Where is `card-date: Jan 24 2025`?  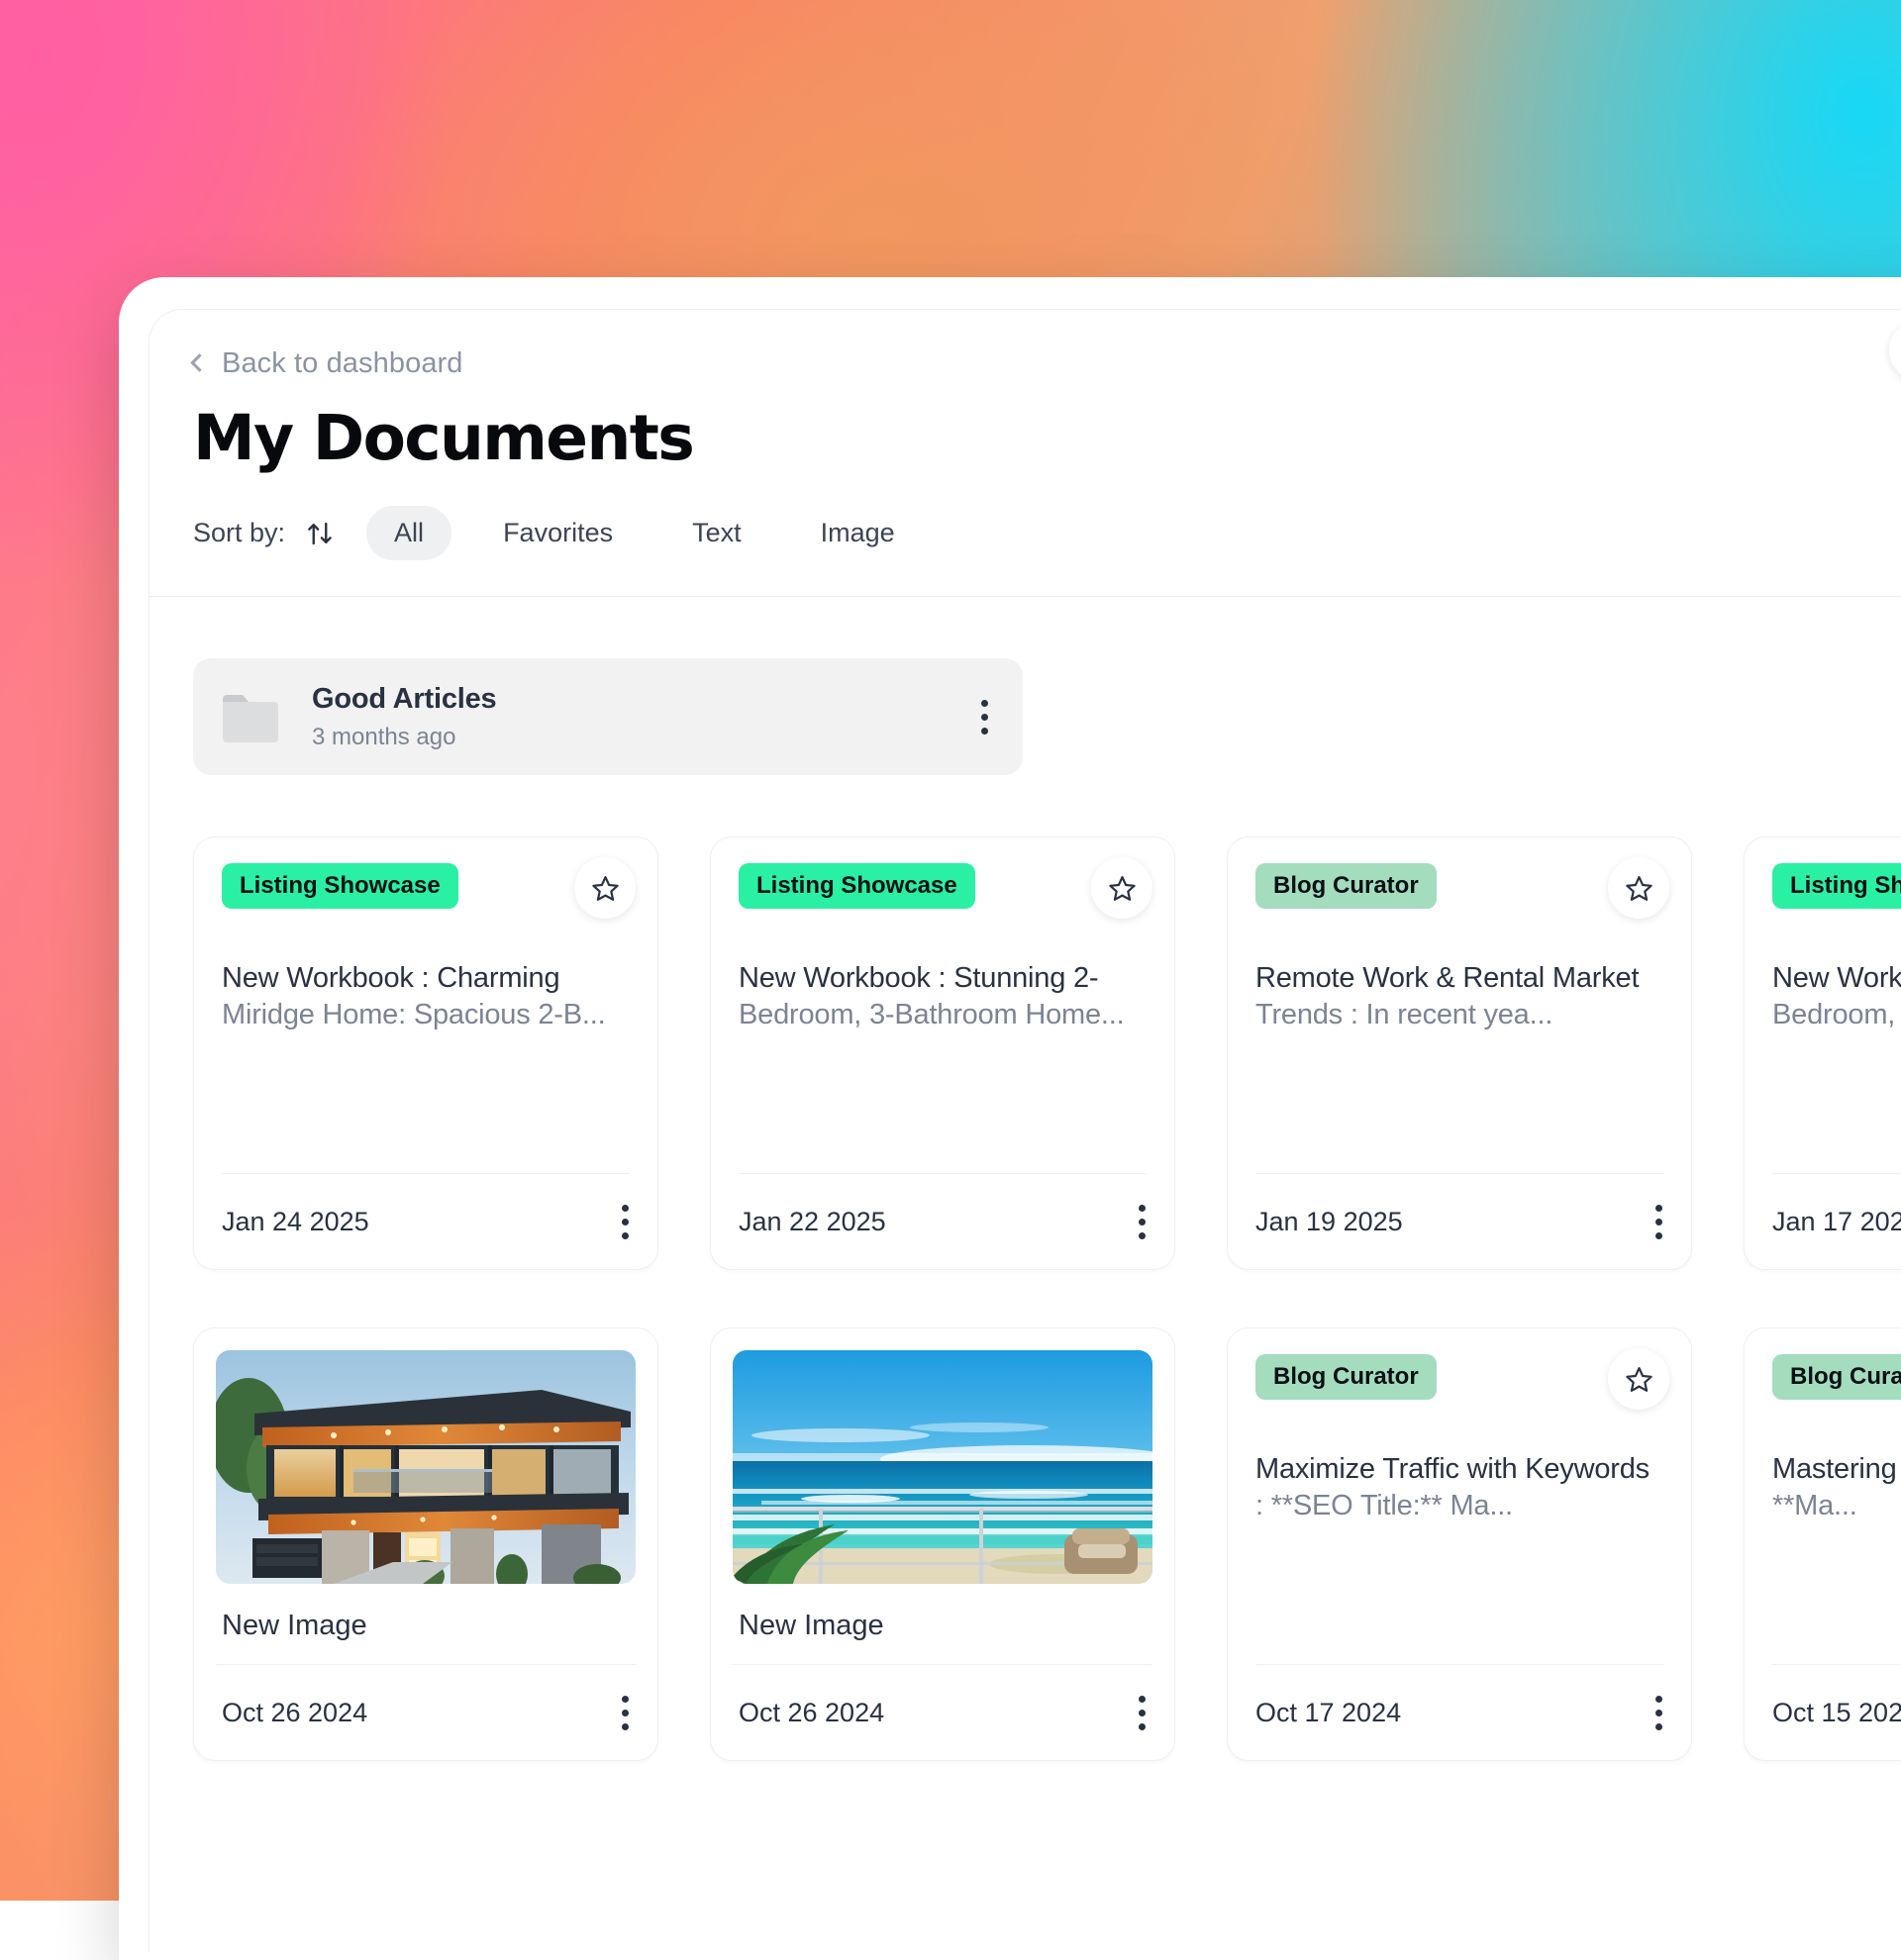 card-date: Jan 24 2025 is located at coordinates (295, 1222).